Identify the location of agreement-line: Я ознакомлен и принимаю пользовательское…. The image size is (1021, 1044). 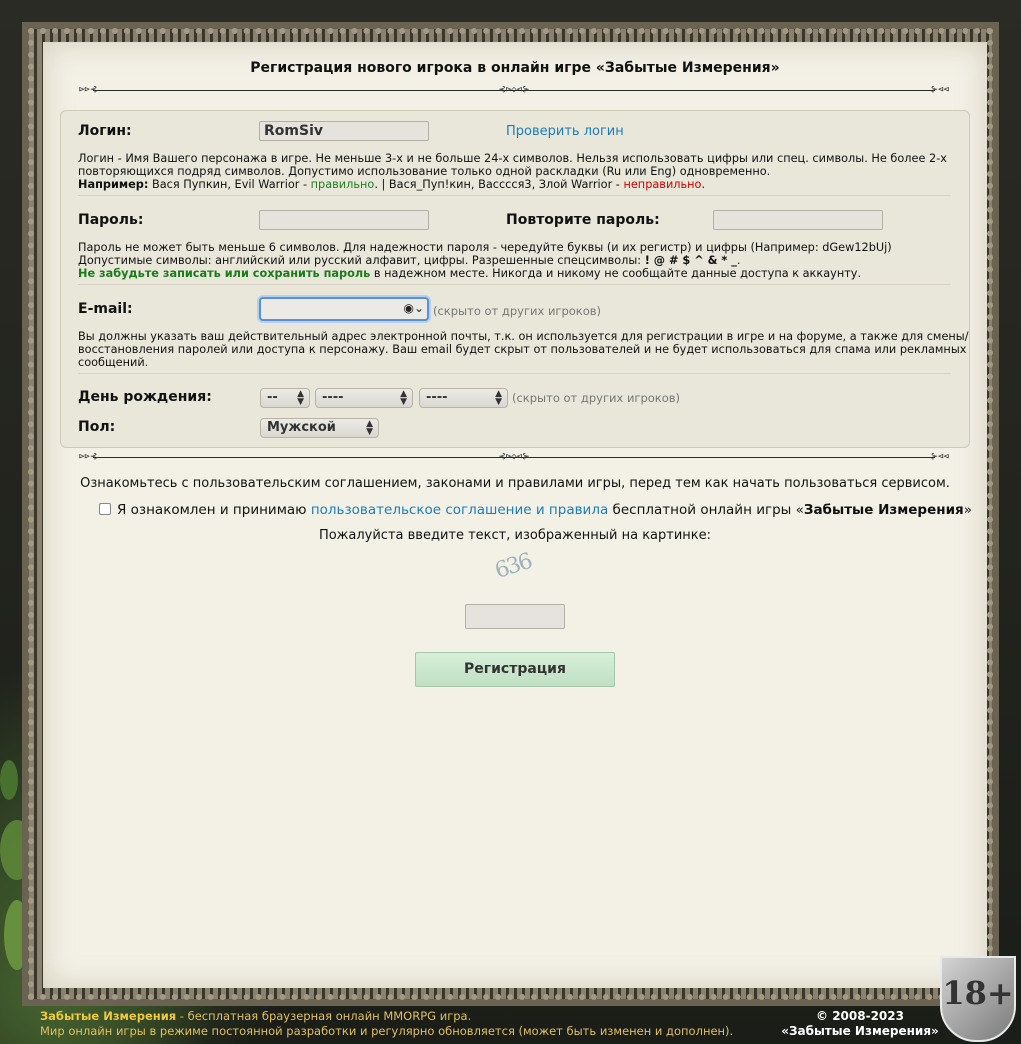
(535, 510).